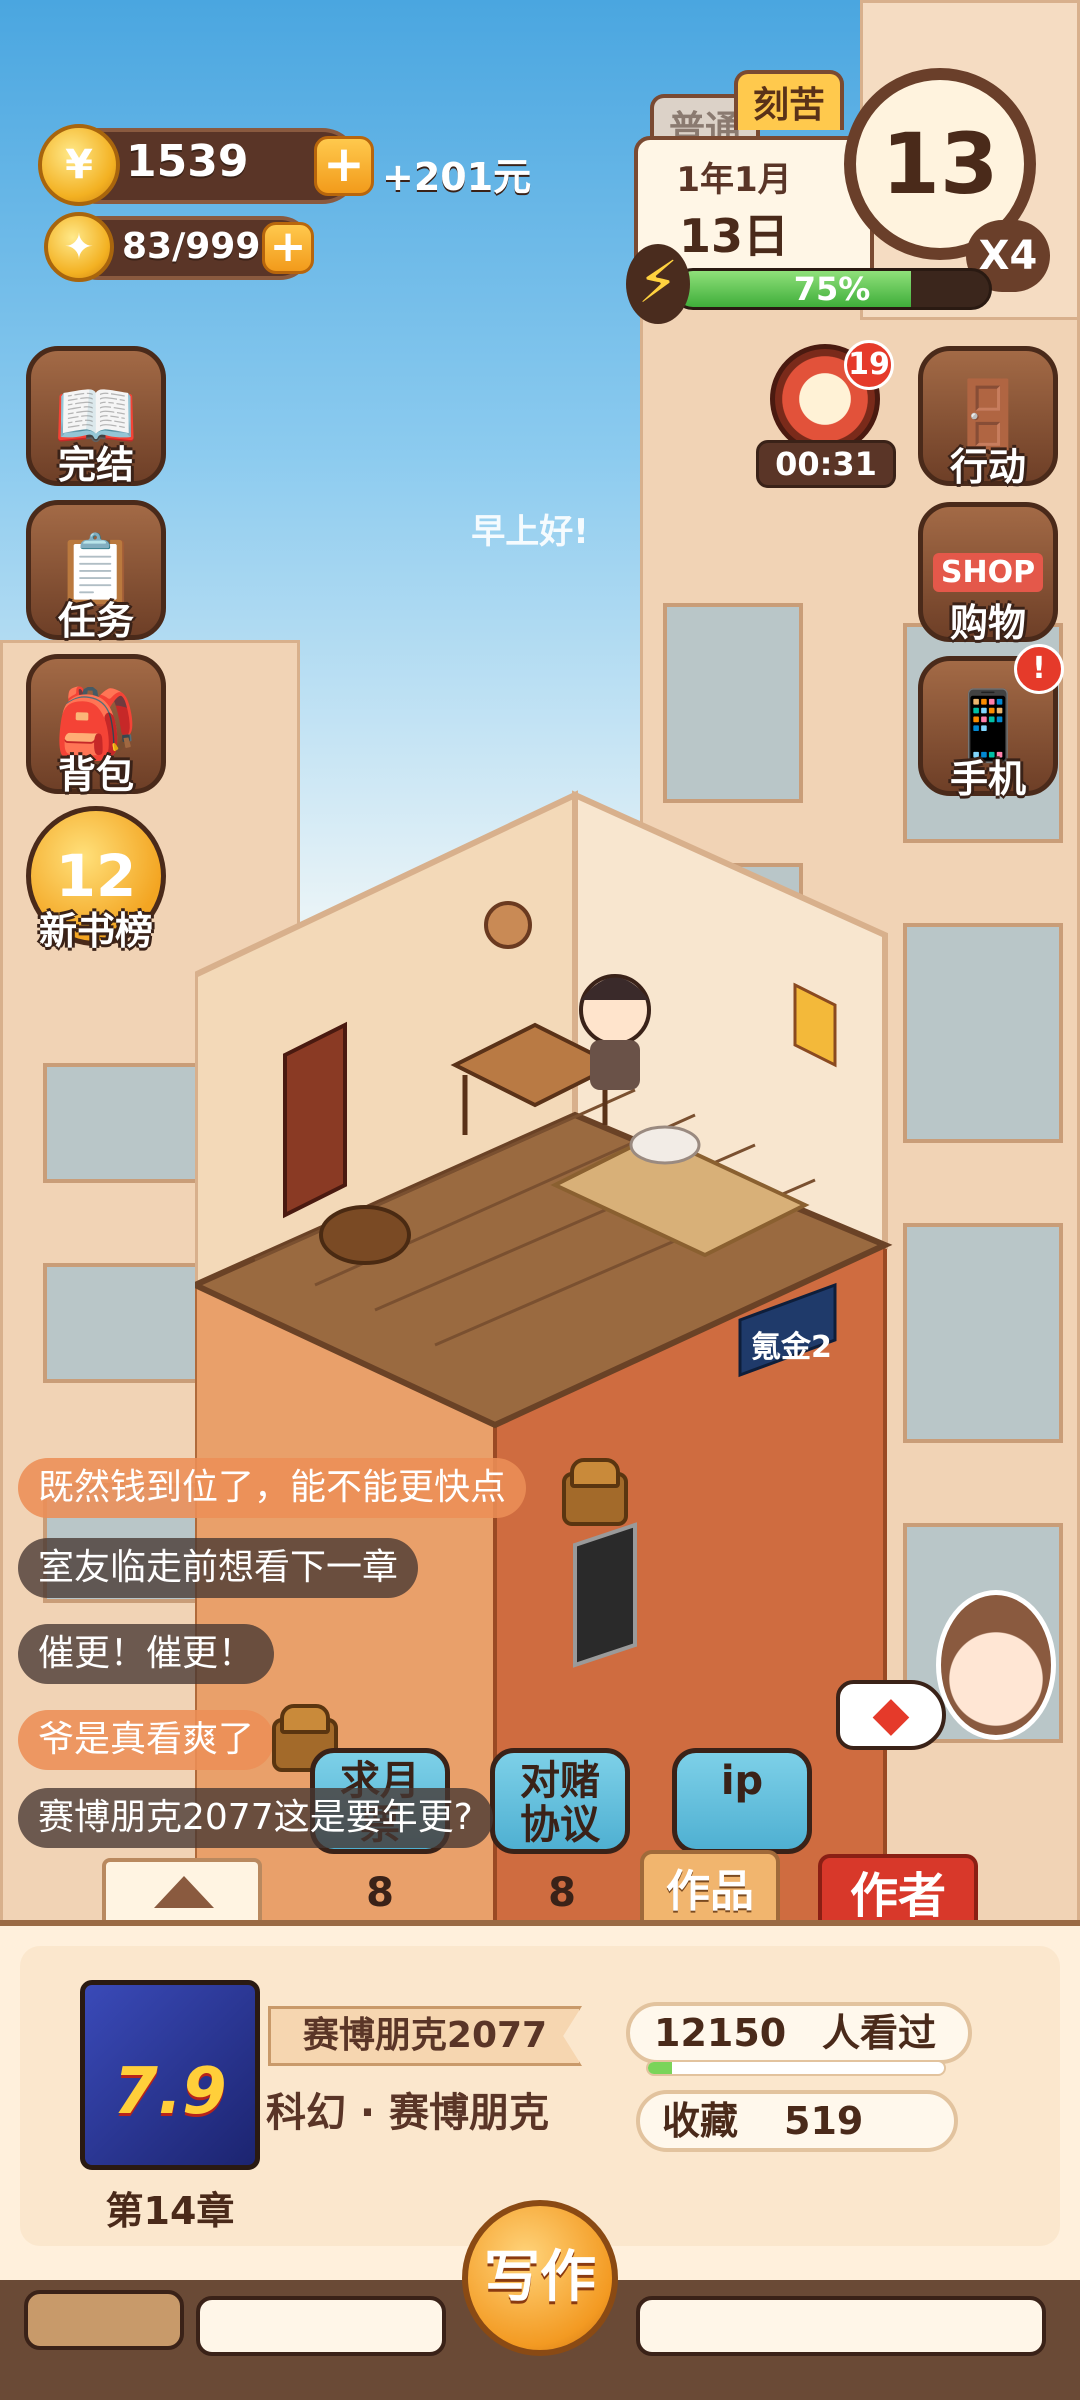 Image resolution: width=1080 pixels, height=2400 pixels. I want to click on writing-progress-label: 75%, so click(832, 289).